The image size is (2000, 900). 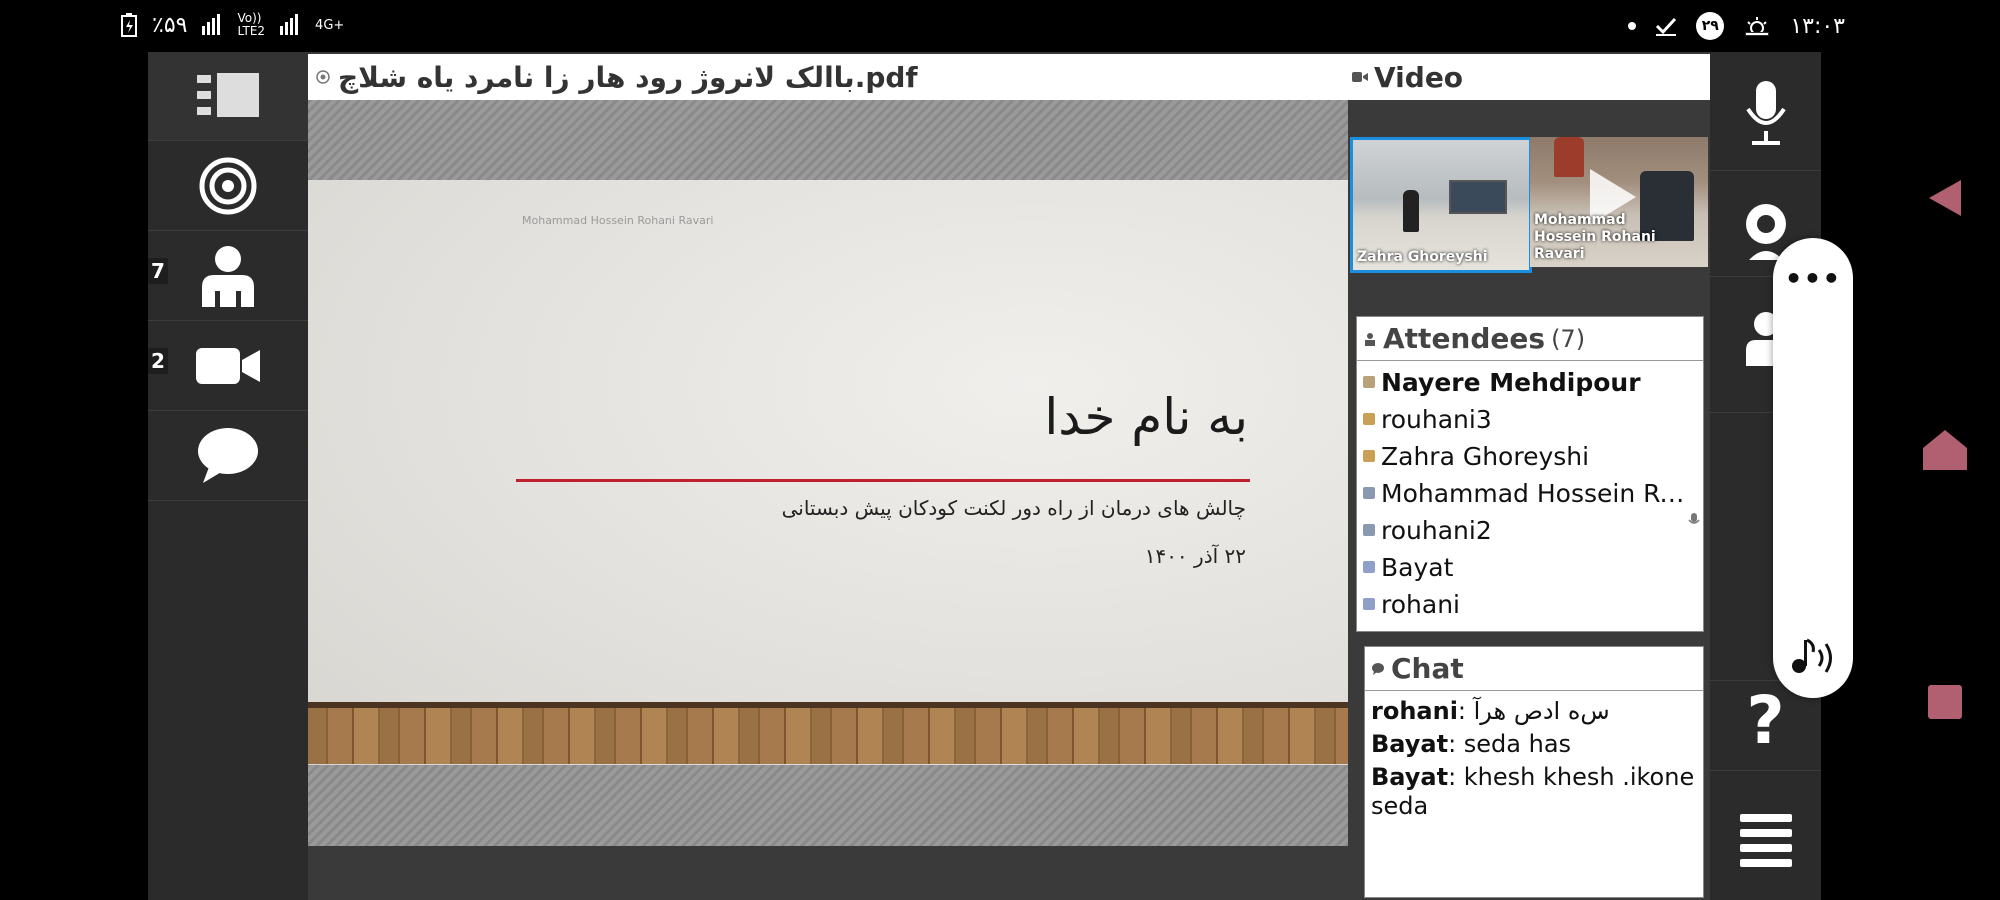 I want to click on help-icon: ?, so click(x=1765, y=720).